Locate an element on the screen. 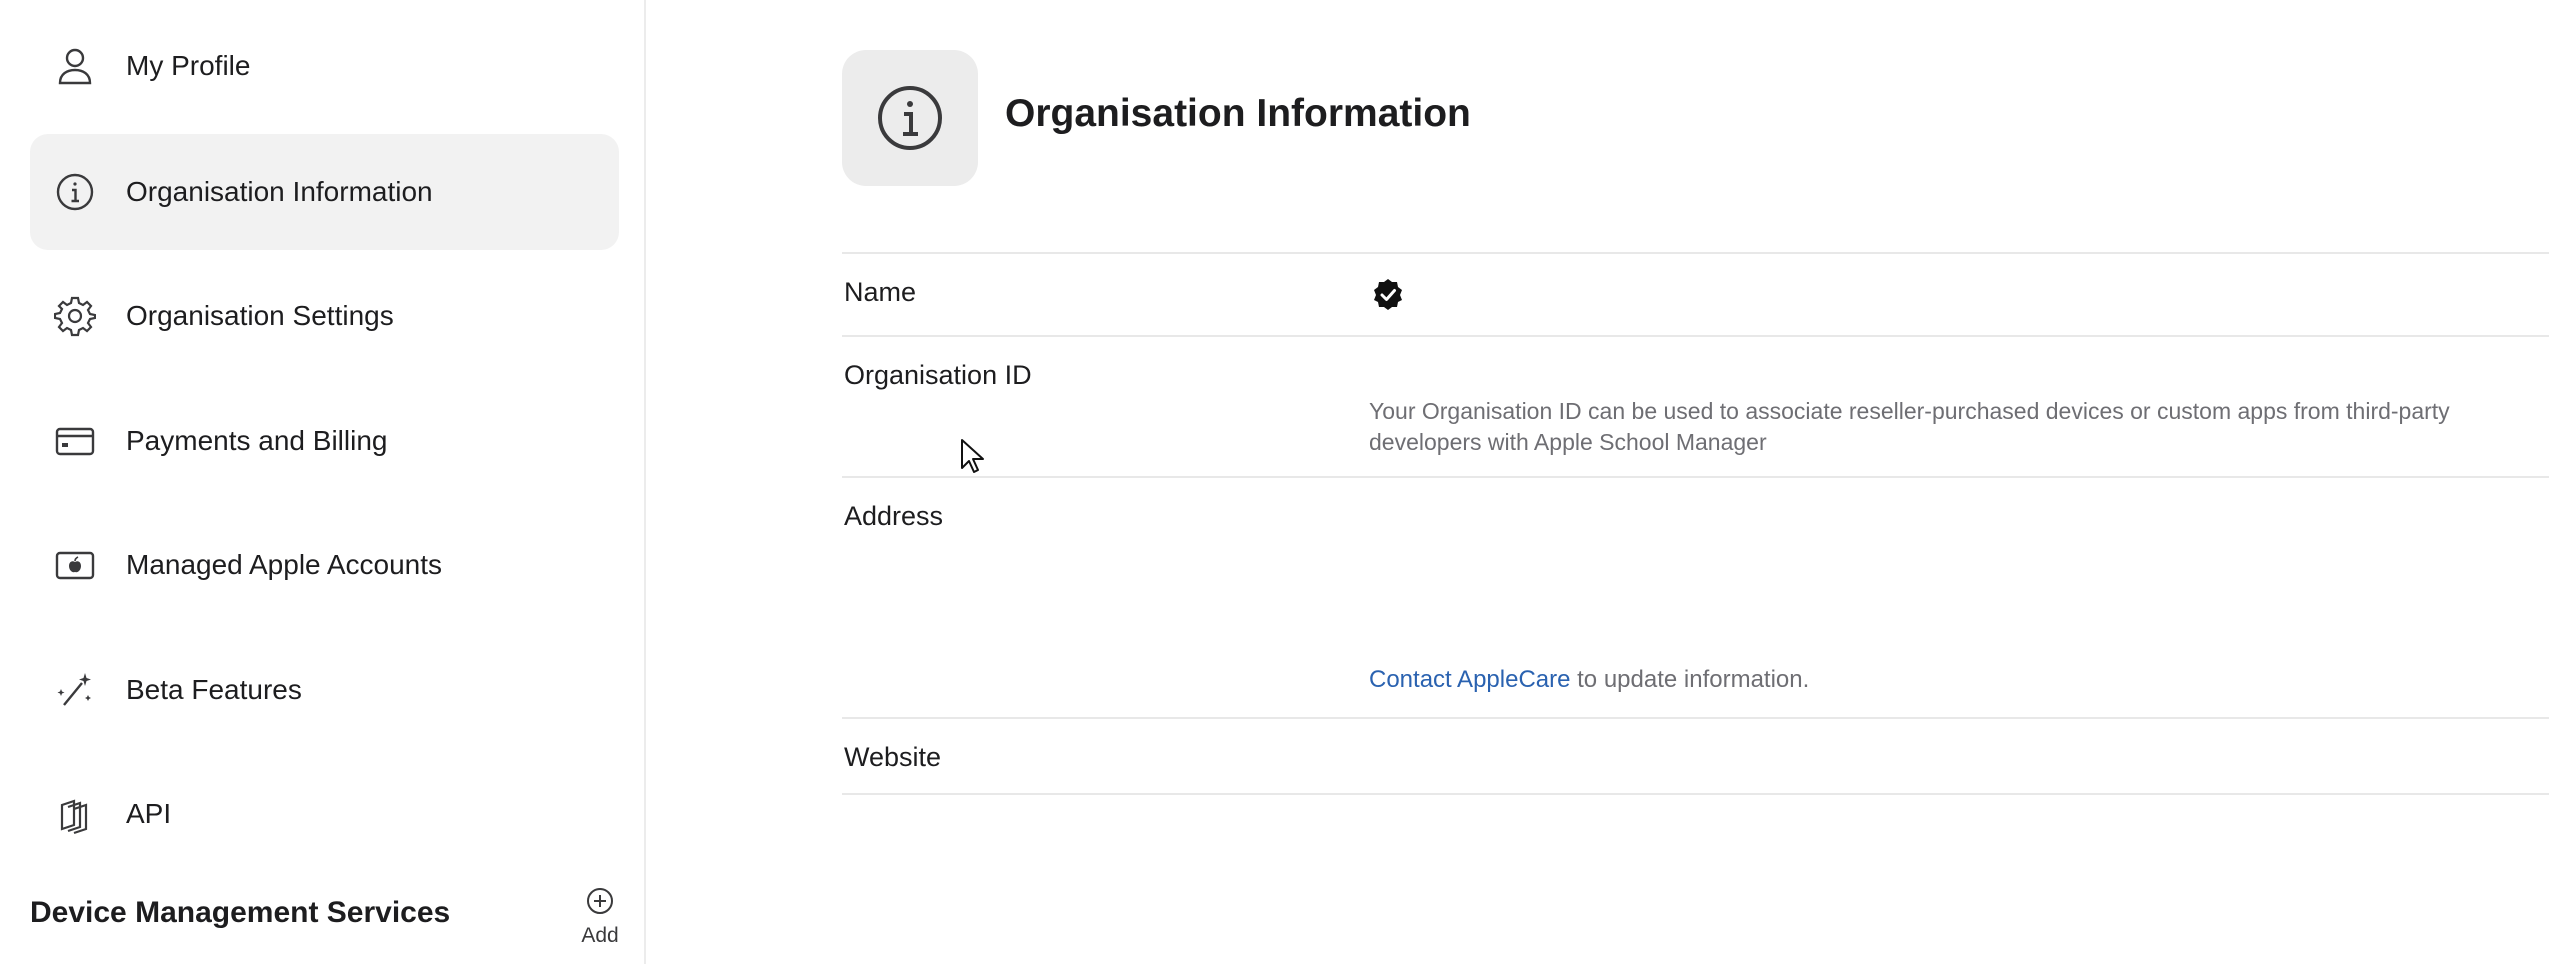 The image size is (2549, 964). magic-wand-icon is located at coordinates (75, 690).